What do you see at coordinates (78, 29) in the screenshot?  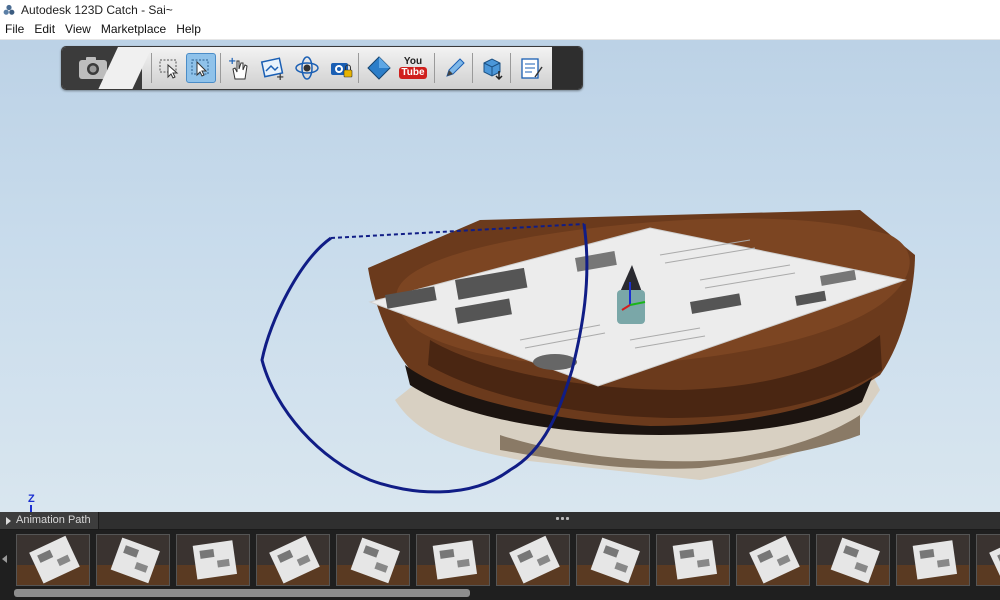 I see `menu-view: View` at bounding box center [78, 29].